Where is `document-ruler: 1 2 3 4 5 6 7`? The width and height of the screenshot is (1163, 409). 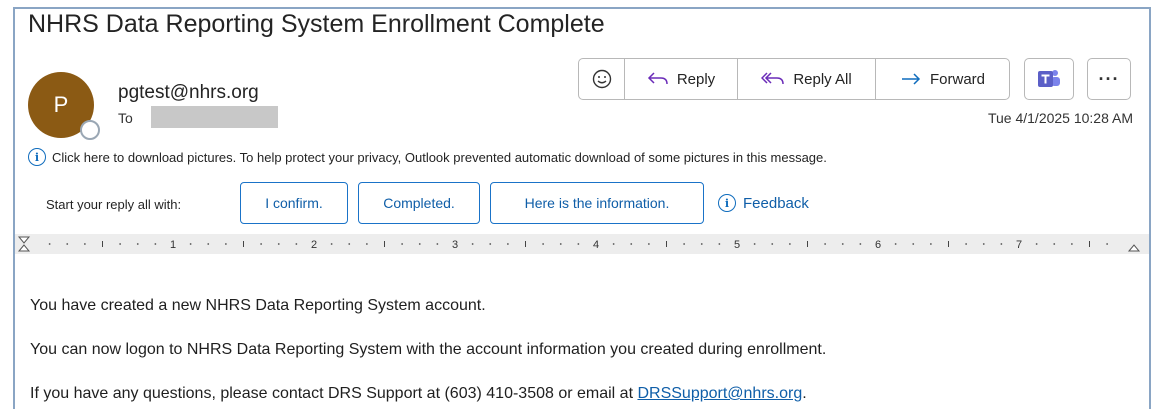
document-ruler: 1 2 3 4 5 6 7 is located at coordinates (582, 244).